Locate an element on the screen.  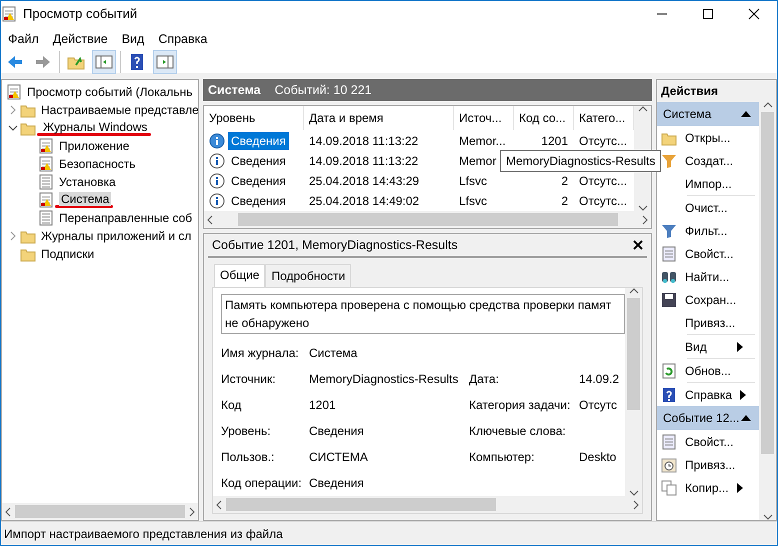
table-cell-text: 25.04.2018 14:49:02 is located at coordinates (364, 201).